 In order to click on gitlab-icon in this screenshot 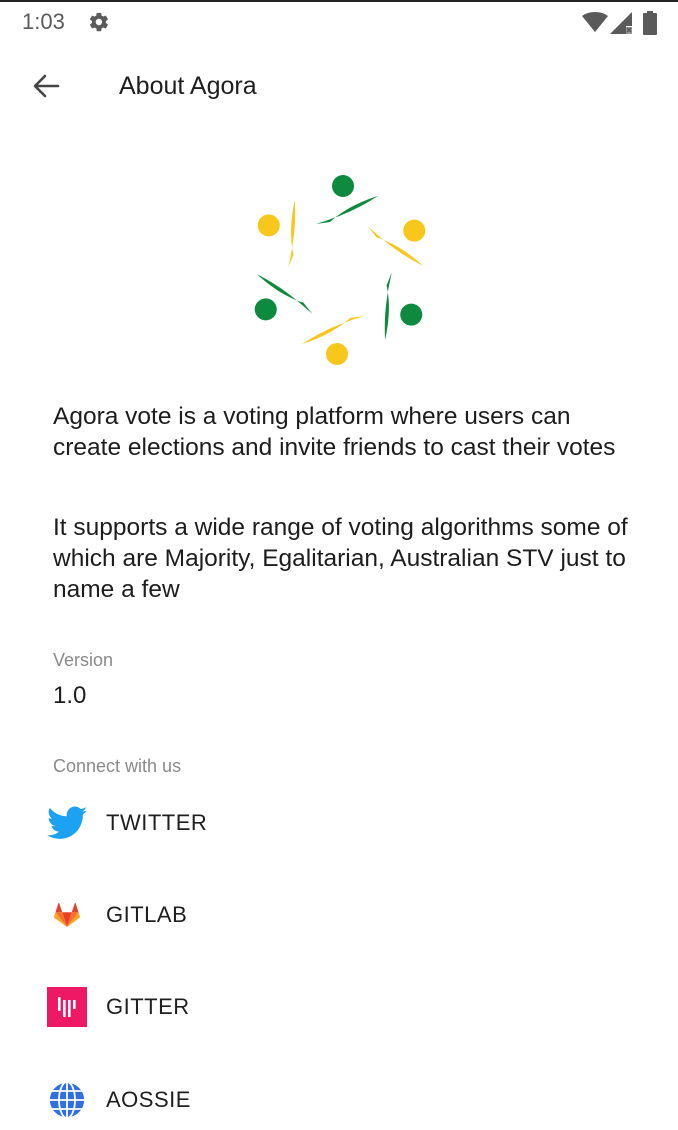, I will do `click(67, 915)`.